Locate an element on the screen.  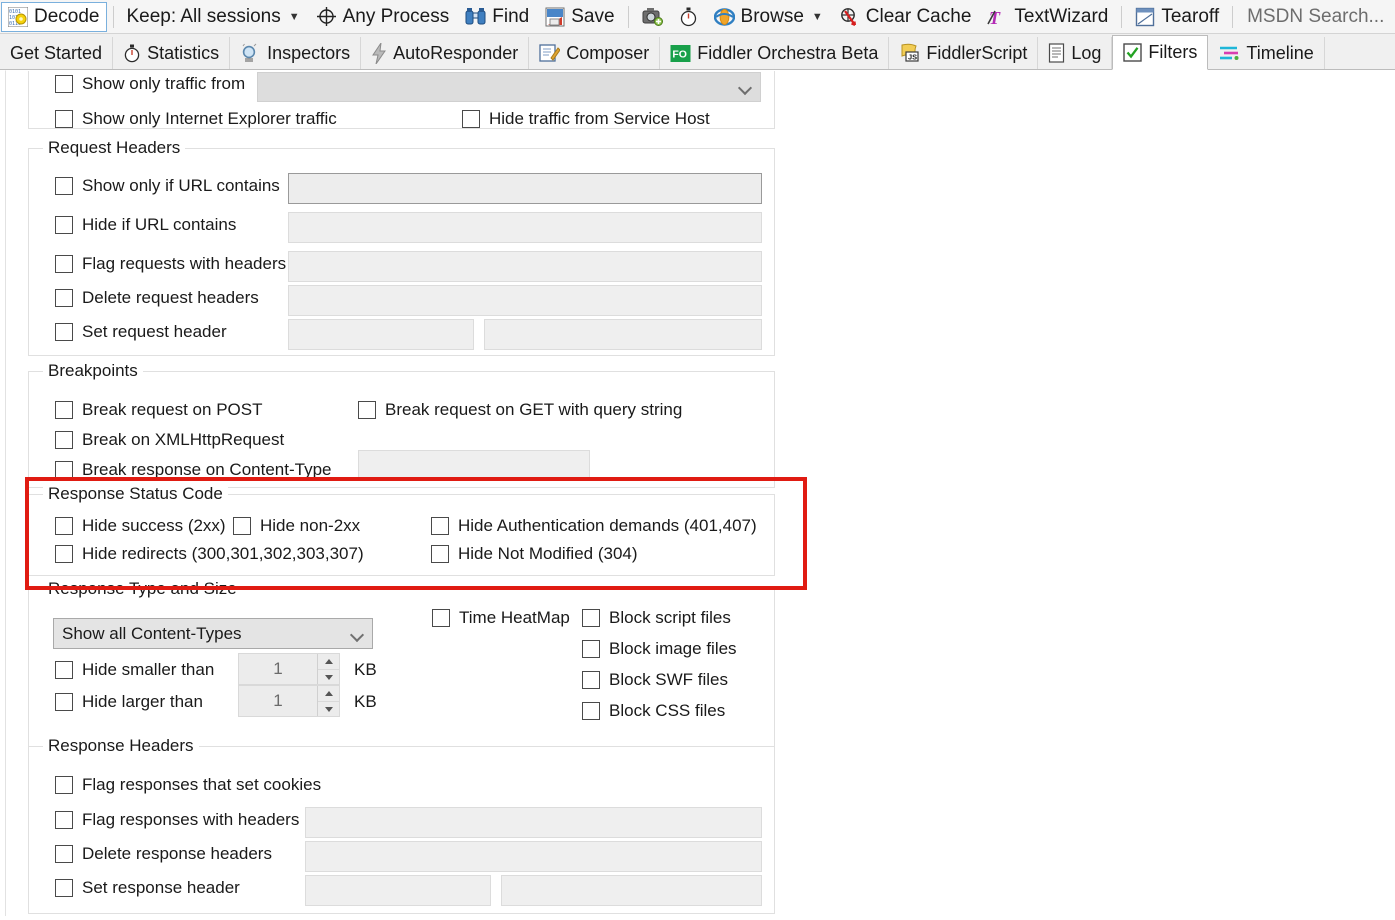
break-on-xhr-checkbox is located at coordinates (64, 440).